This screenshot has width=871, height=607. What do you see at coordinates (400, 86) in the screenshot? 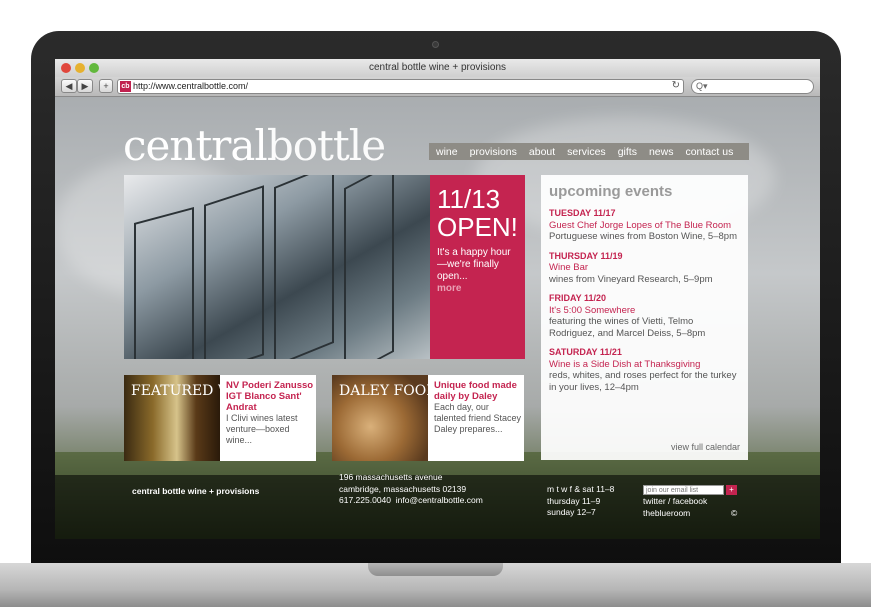
I see `address-bar: cb http://www.centralbottle.com/ ↻` at bounding box center [400, 86].